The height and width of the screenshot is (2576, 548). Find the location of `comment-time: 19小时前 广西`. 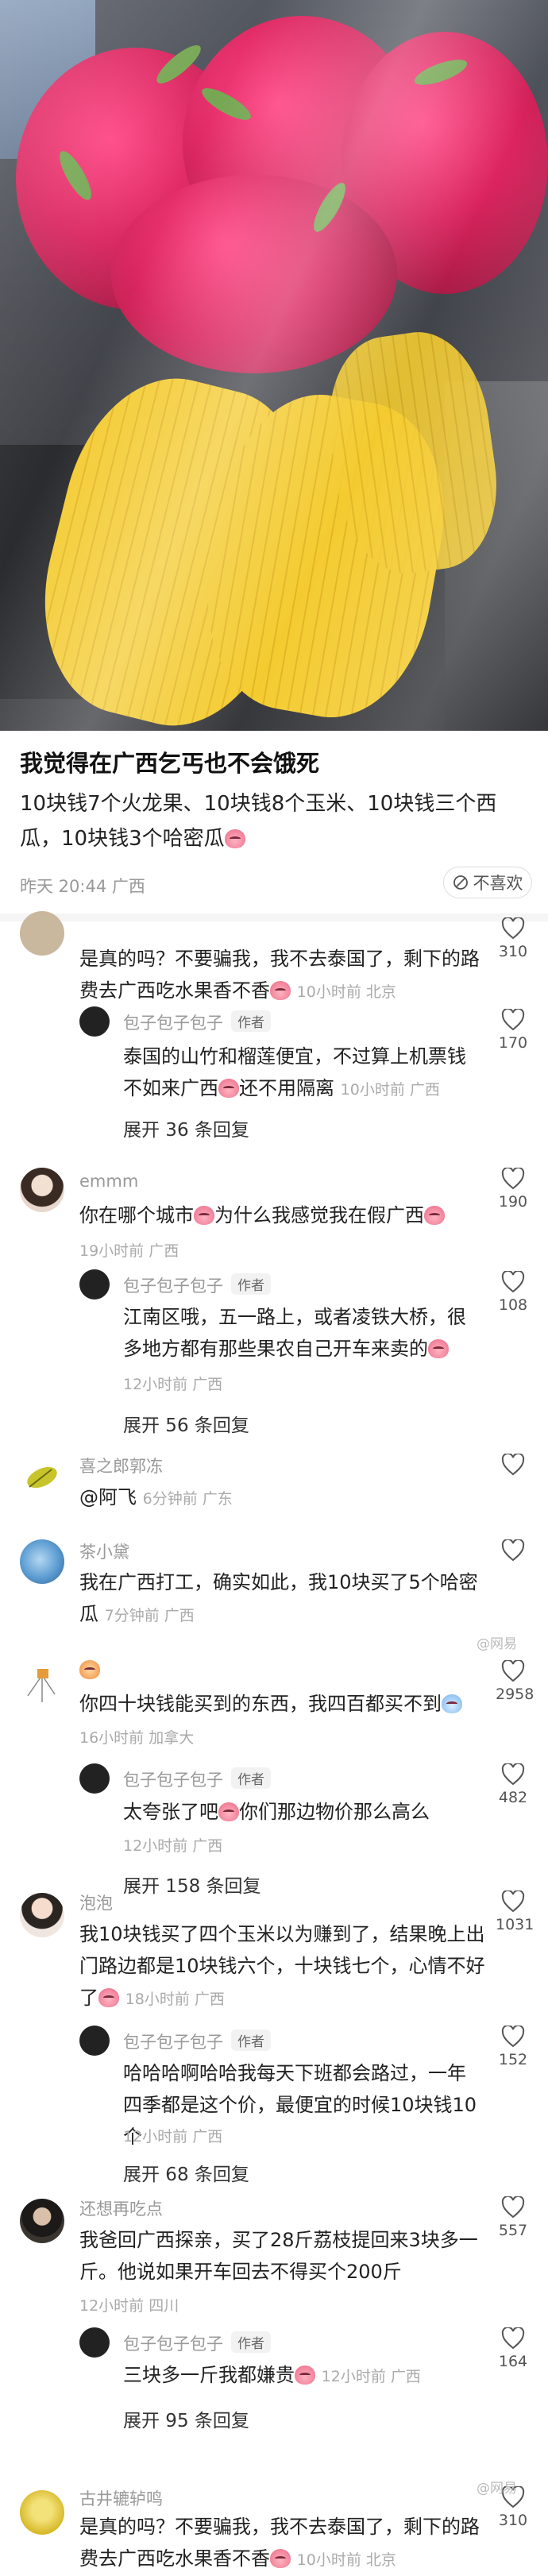

comment-time: 19小时前 广西 is located at coordinates (129, 1251).